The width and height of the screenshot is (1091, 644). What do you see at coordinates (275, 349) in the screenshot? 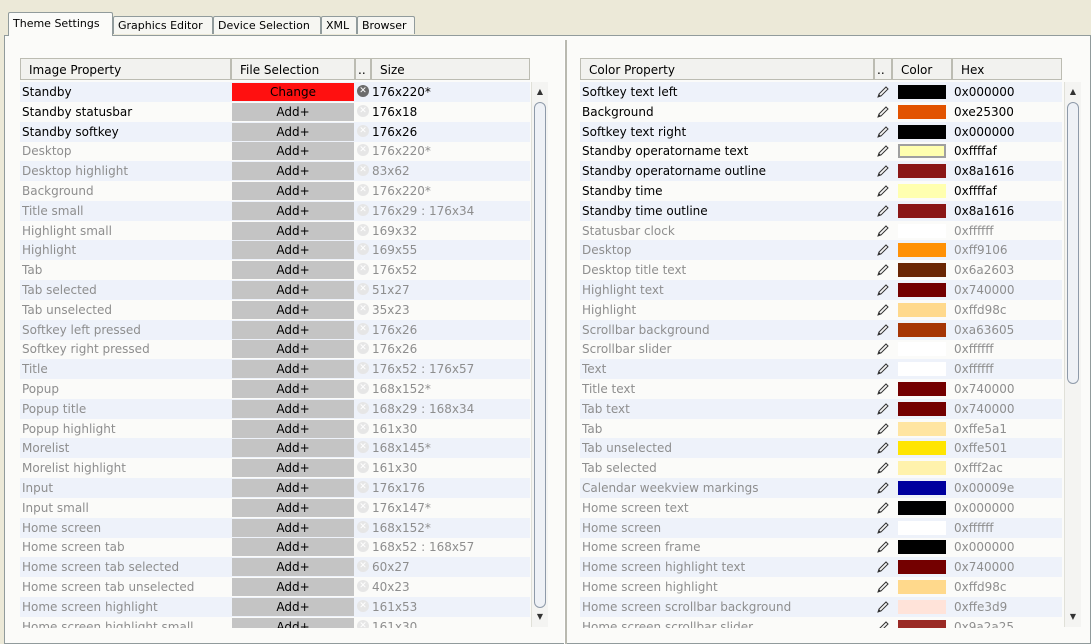
I see `table-row: Softkey right pressed Add+ ✕ 176x26` at bounding box center [275, 349].